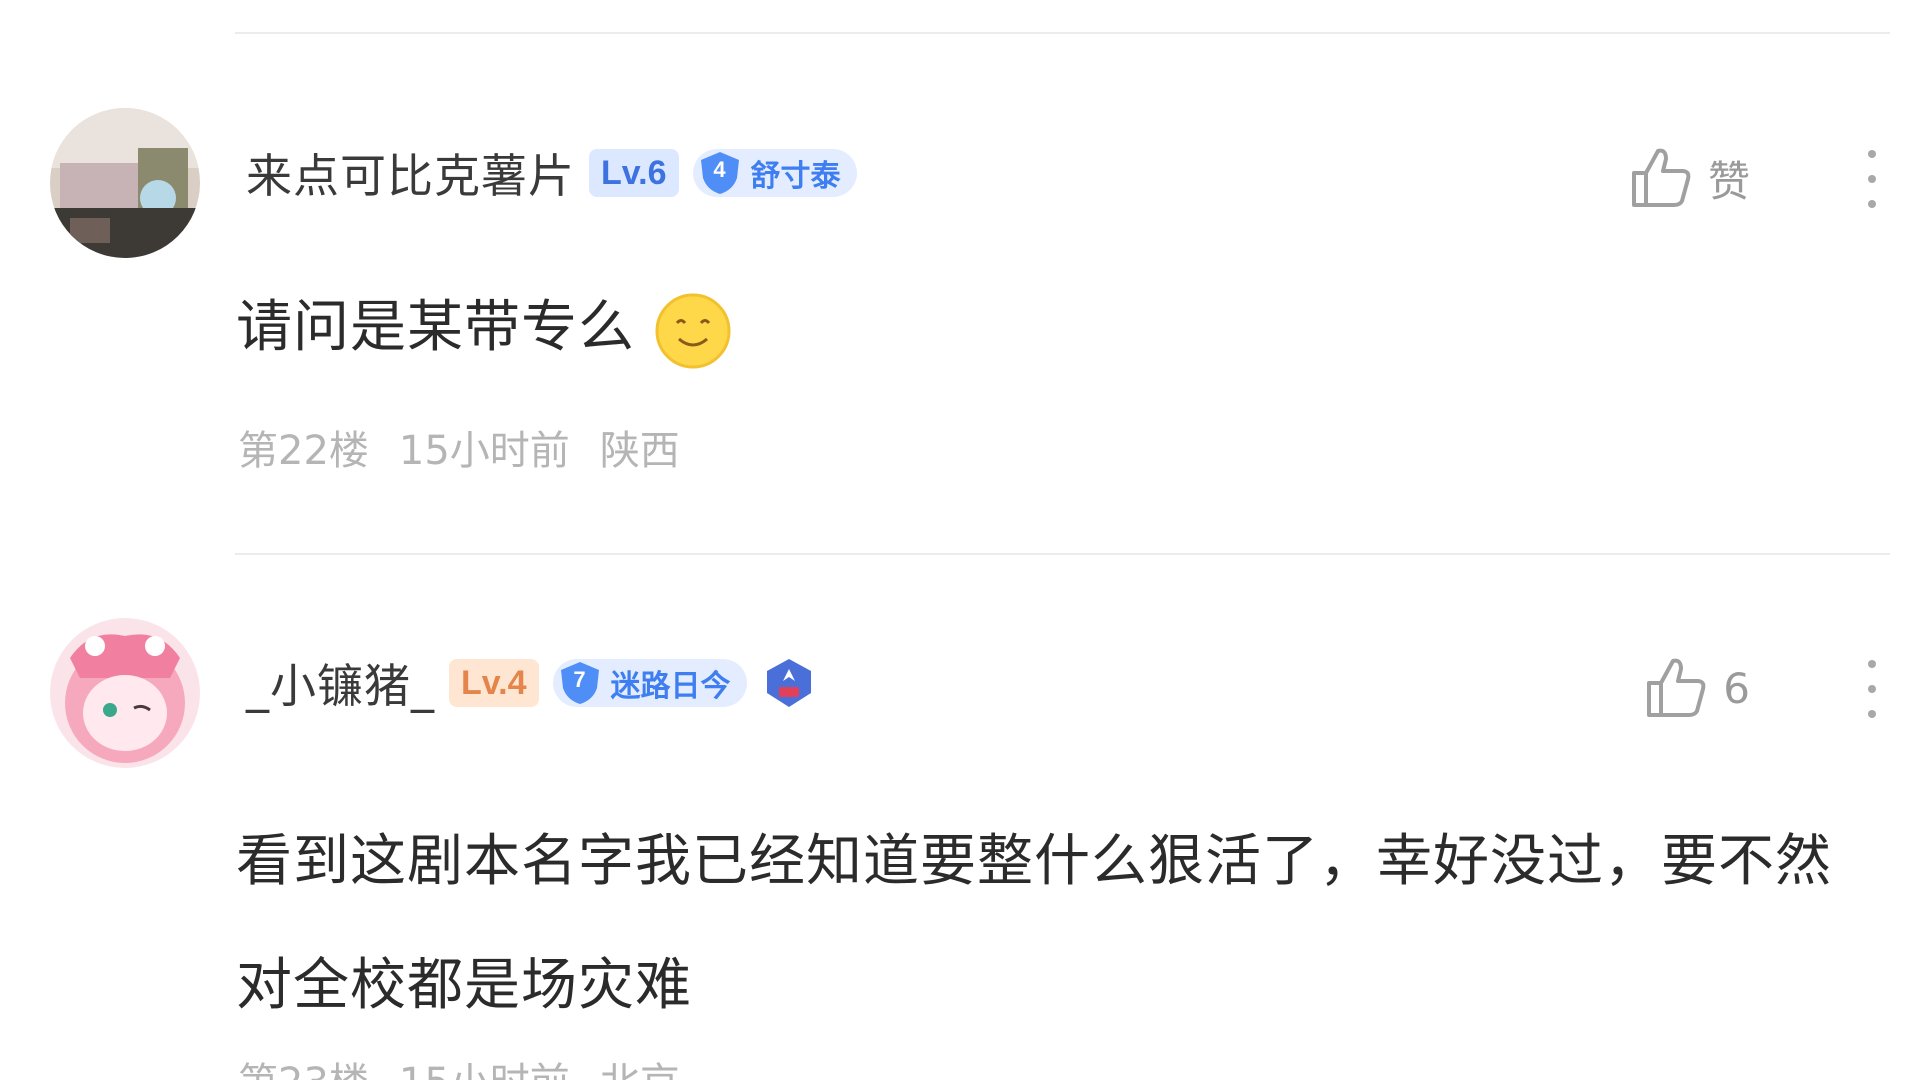 The width and height of the screenshot is (1920, 1080). Describe the element at coordinates (670, 686) in the screenshot. I see `fan-badge-text: 迷路日今` at that location.